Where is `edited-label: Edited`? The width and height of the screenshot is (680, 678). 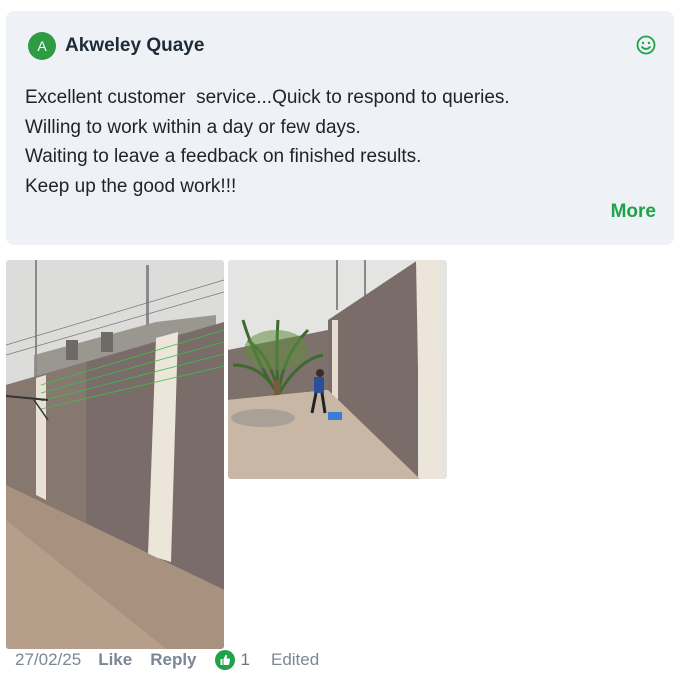
edited-label: Edited is located at coordinates (295, 659).